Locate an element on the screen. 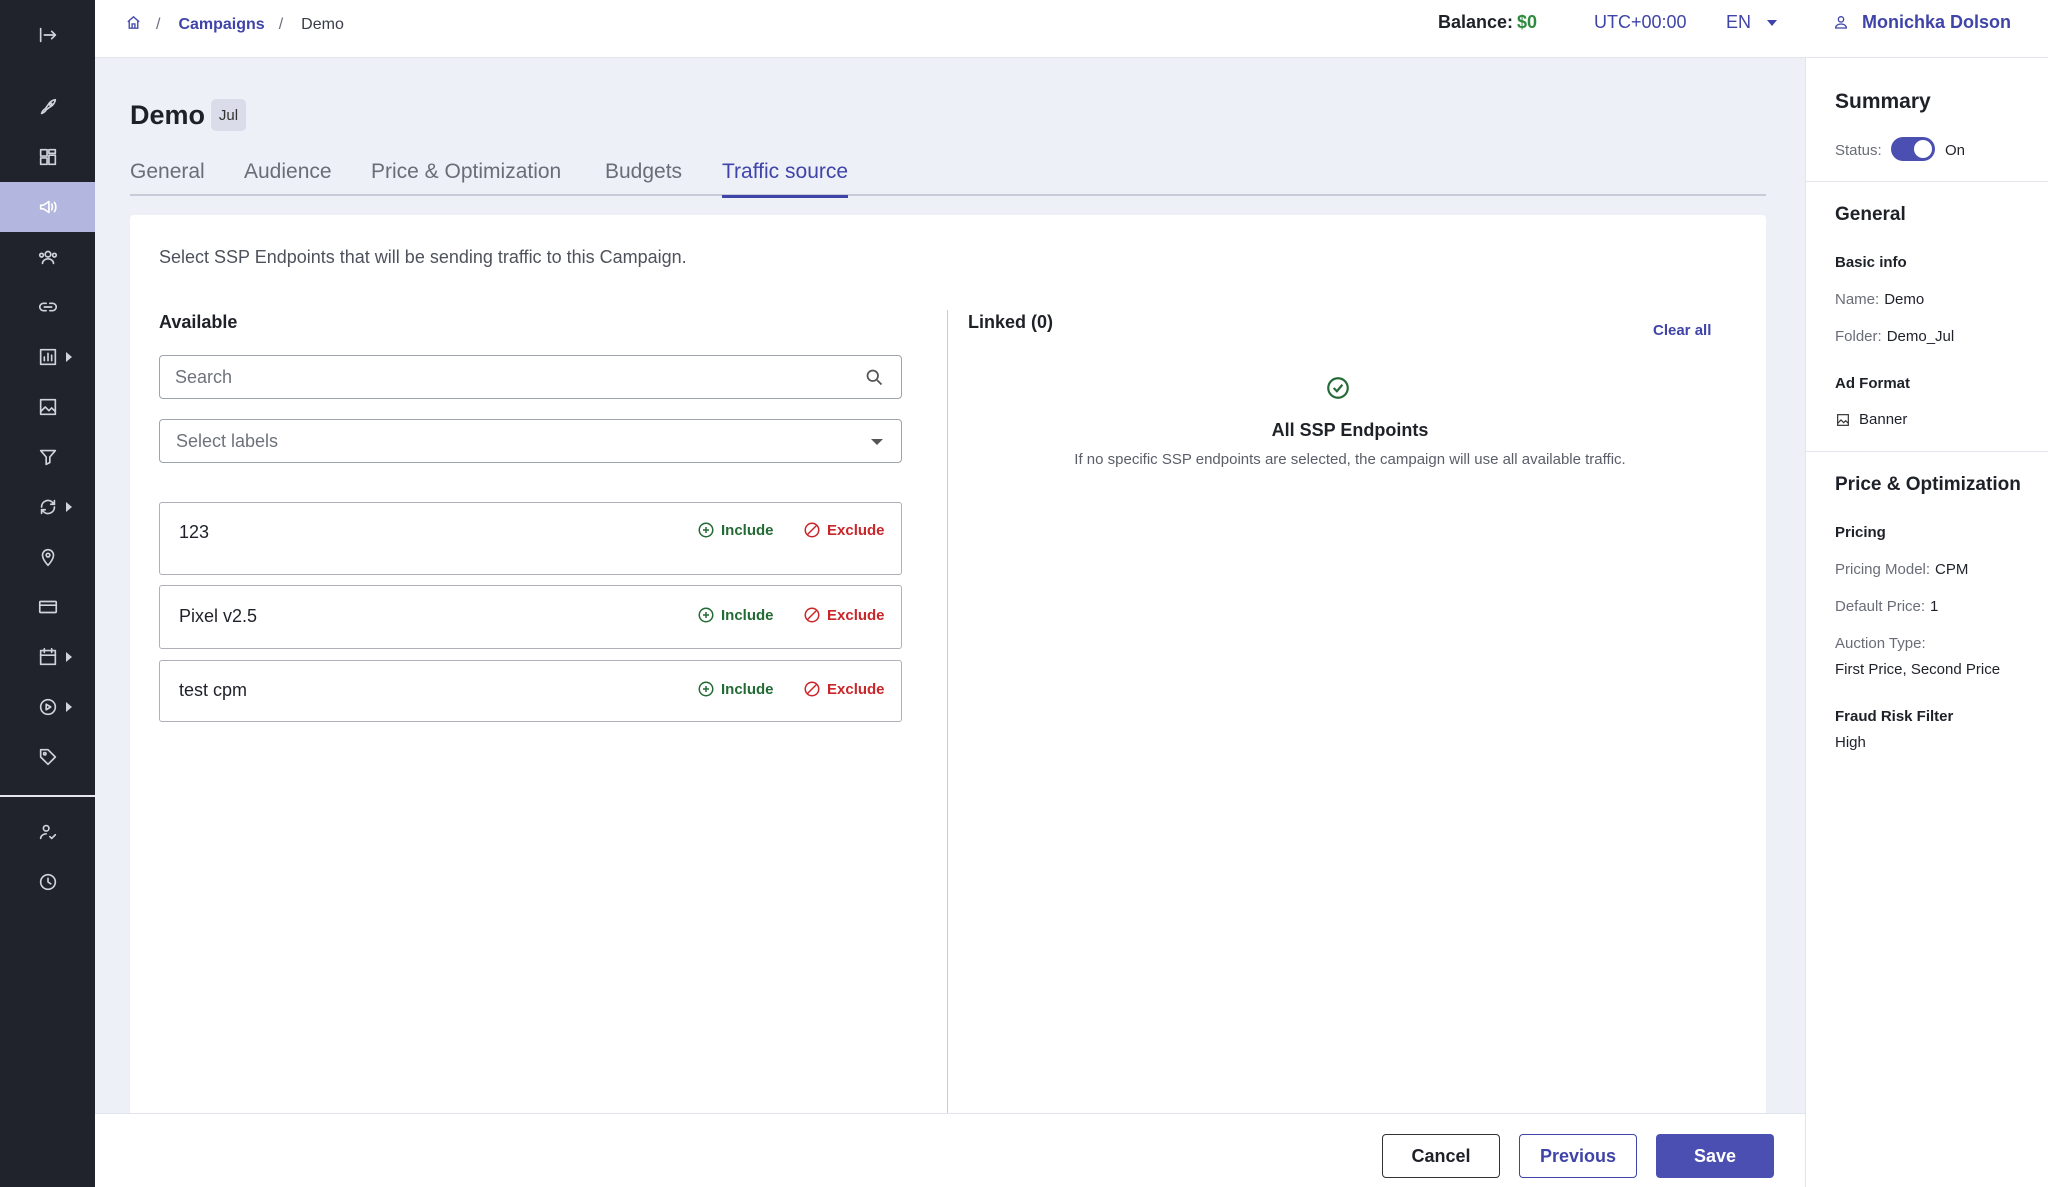 This screenshot has width=2048, height=1187. link-icon is located at coordinates (47, 307).